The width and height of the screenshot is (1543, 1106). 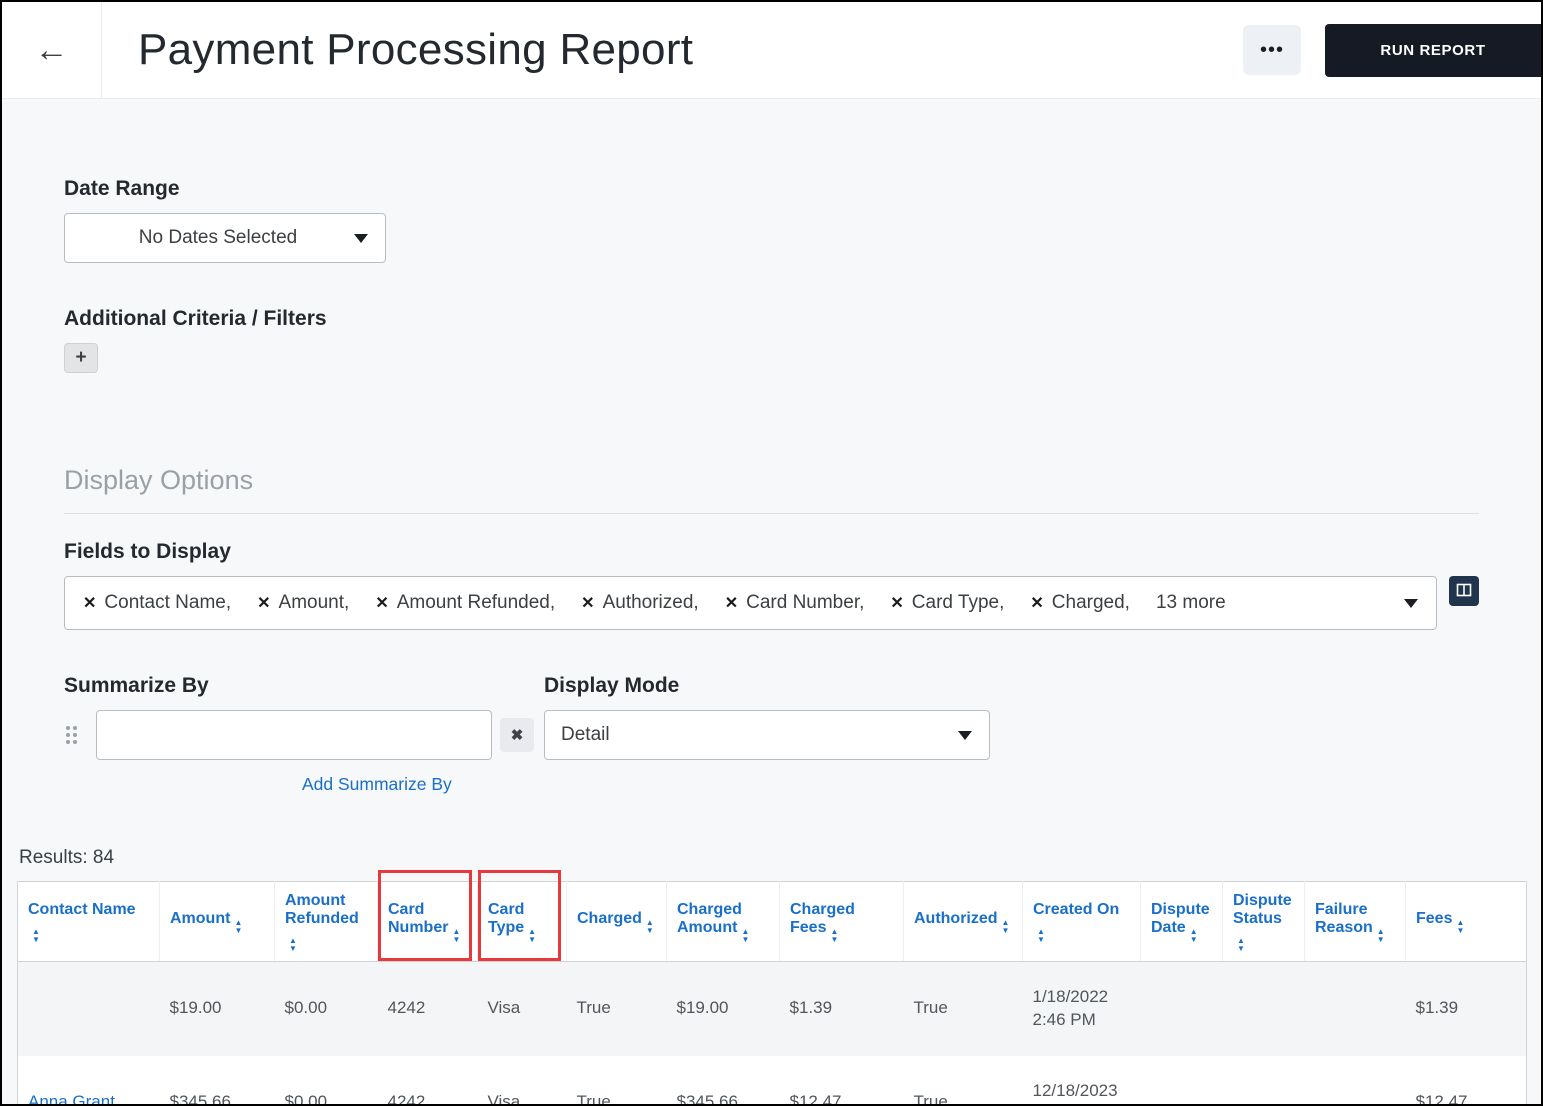 I want to click on drag-handle-icon, so click(x=73, y=735).